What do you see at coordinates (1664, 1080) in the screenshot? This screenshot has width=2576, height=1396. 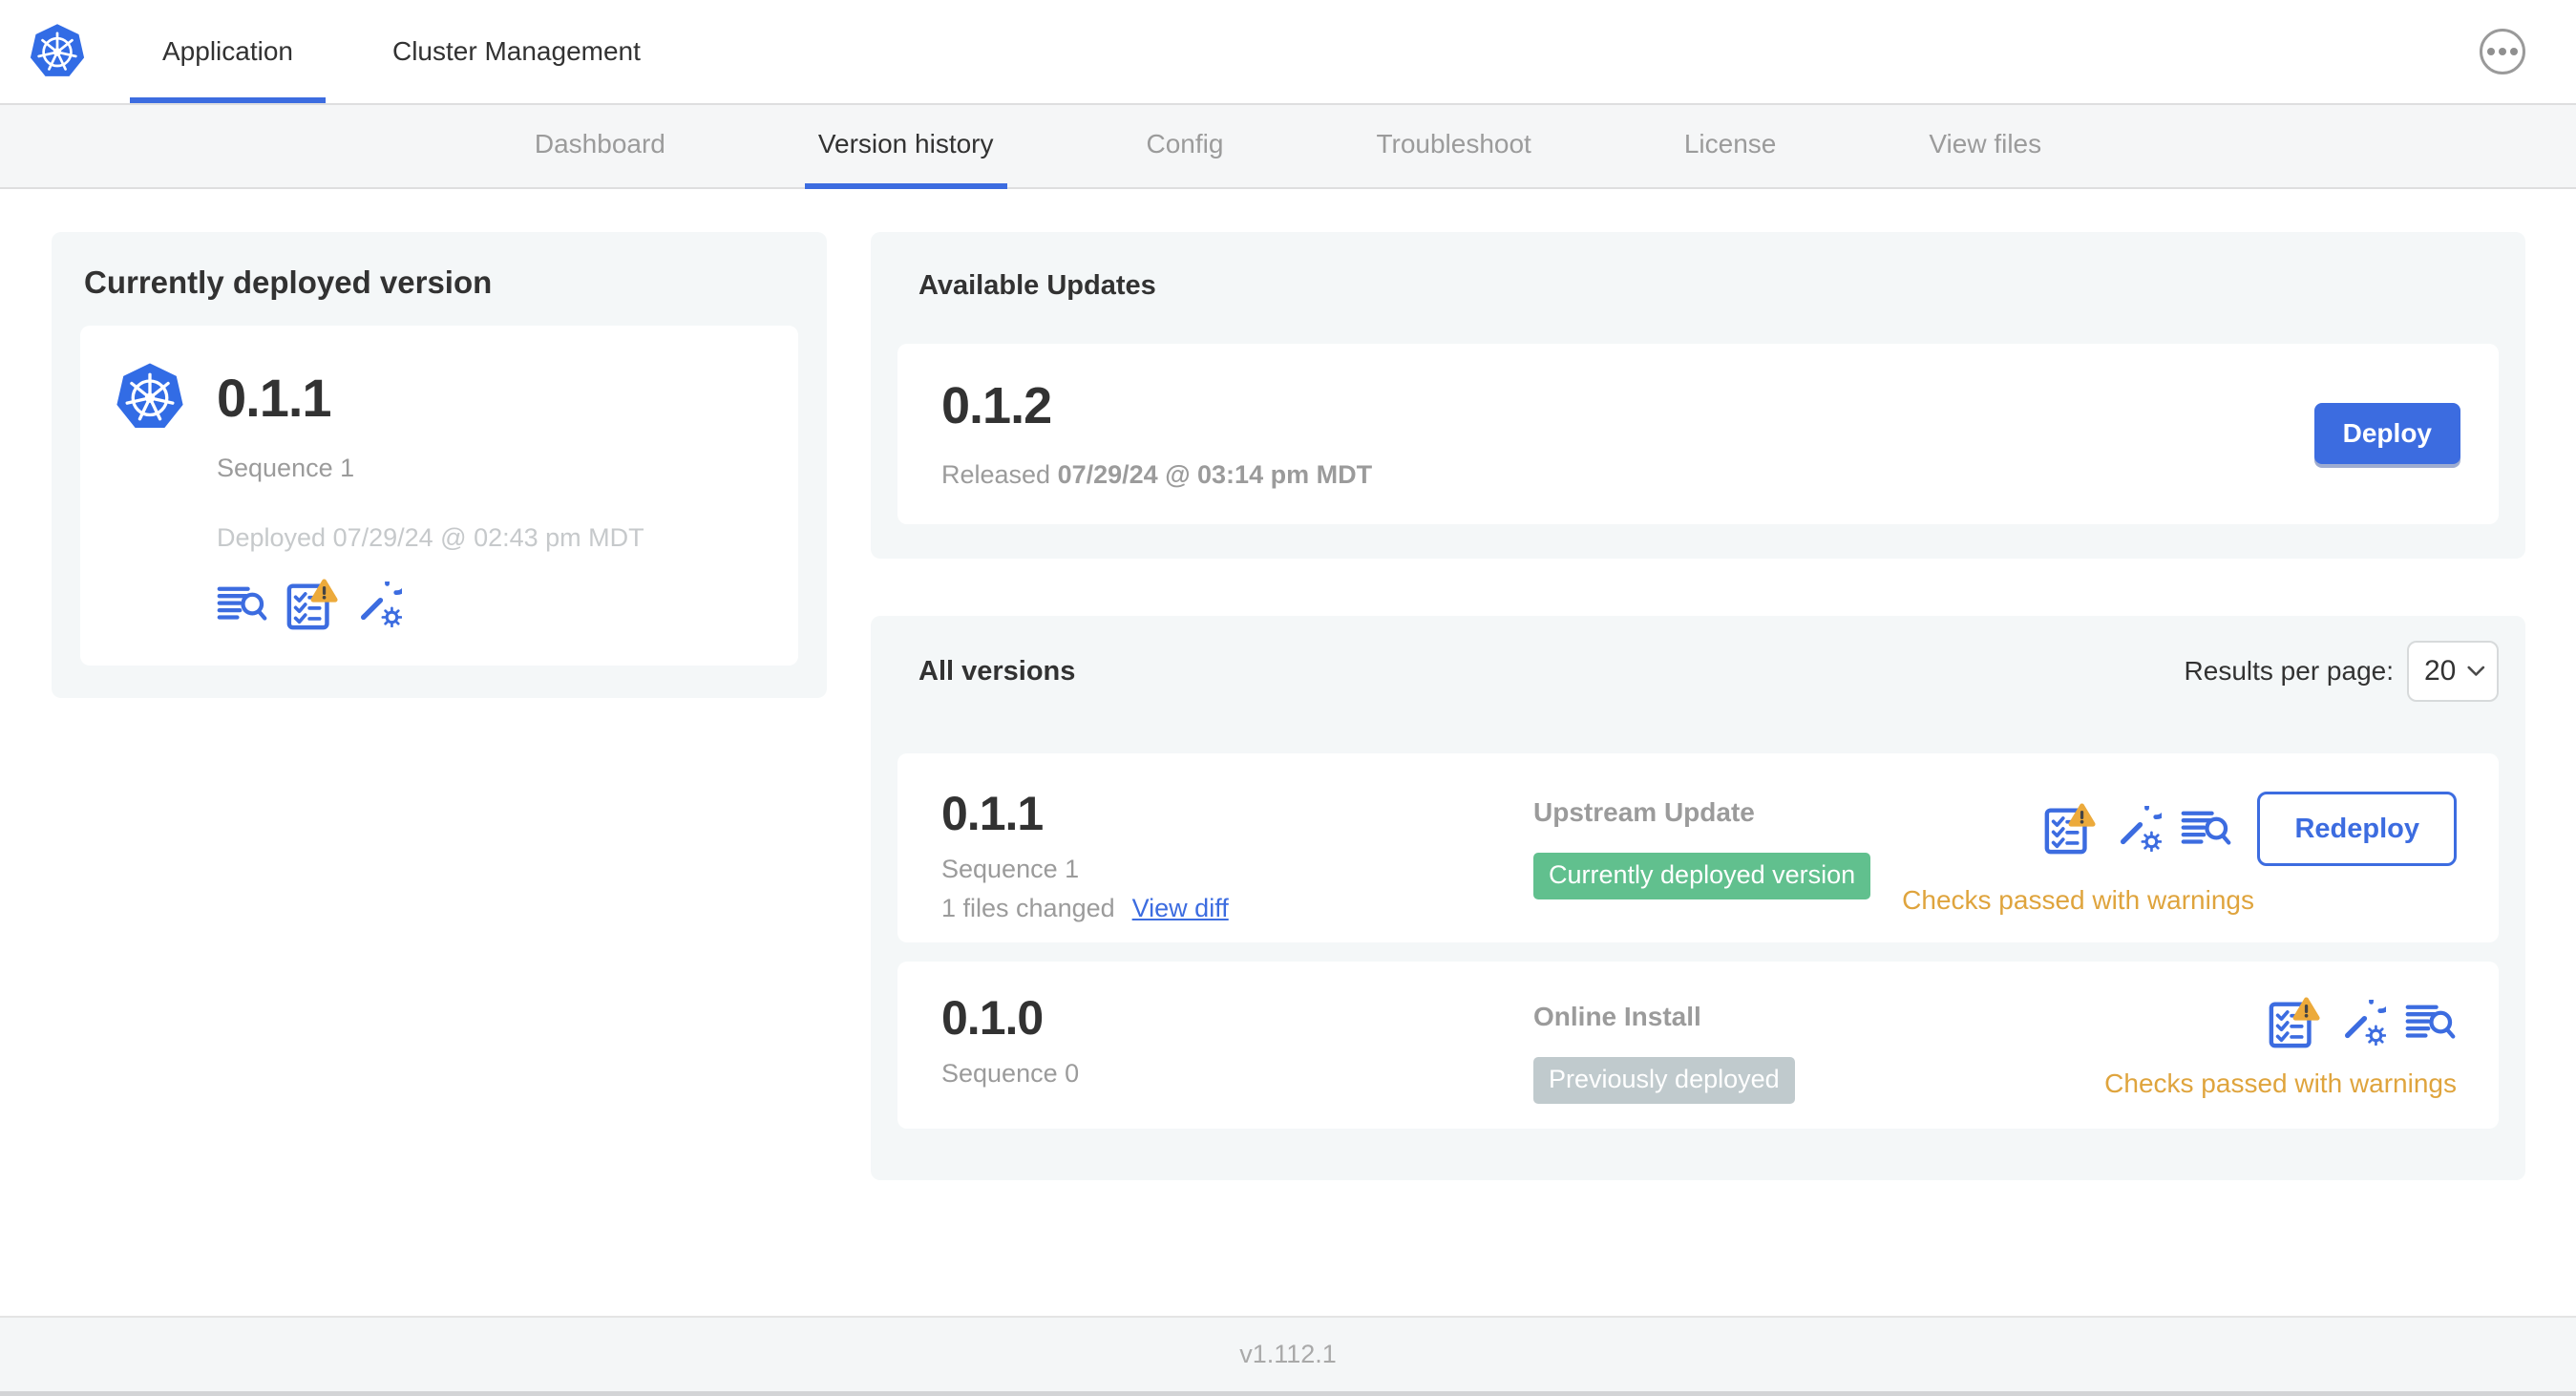 I see `previously-deployed-badge: Previously deployed` at bounding box center [1664, 1080].